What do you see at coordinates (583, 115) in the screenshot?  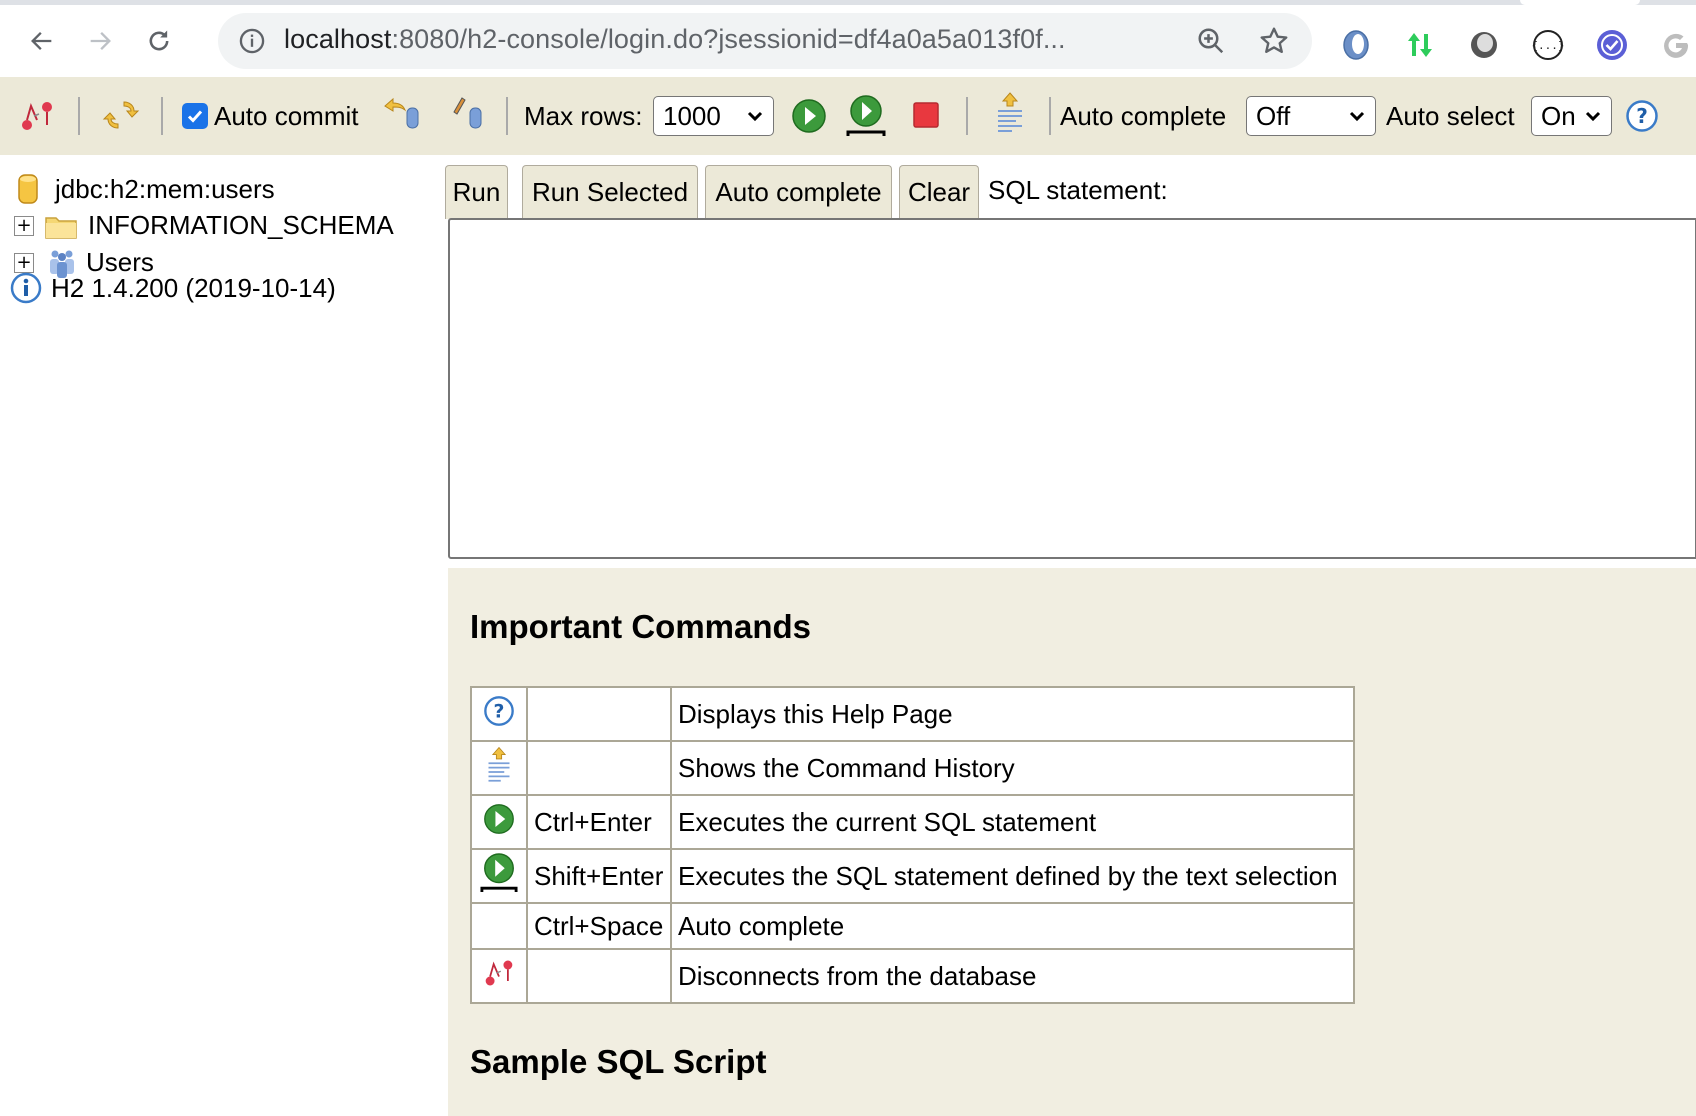 I see `max-rows-label: Max rows:` at bounding box center [583, 115].